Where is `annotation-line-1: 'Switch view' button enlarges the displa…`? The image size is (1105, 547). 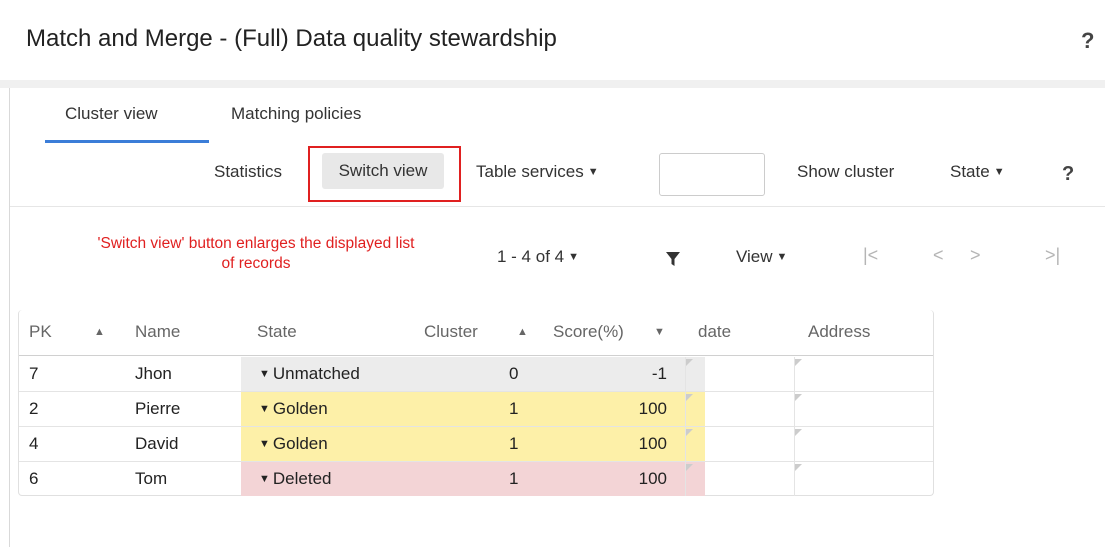 annotation-line-1: 'Switch view' button enlarges the displa… is located at coordinates (256, 243).